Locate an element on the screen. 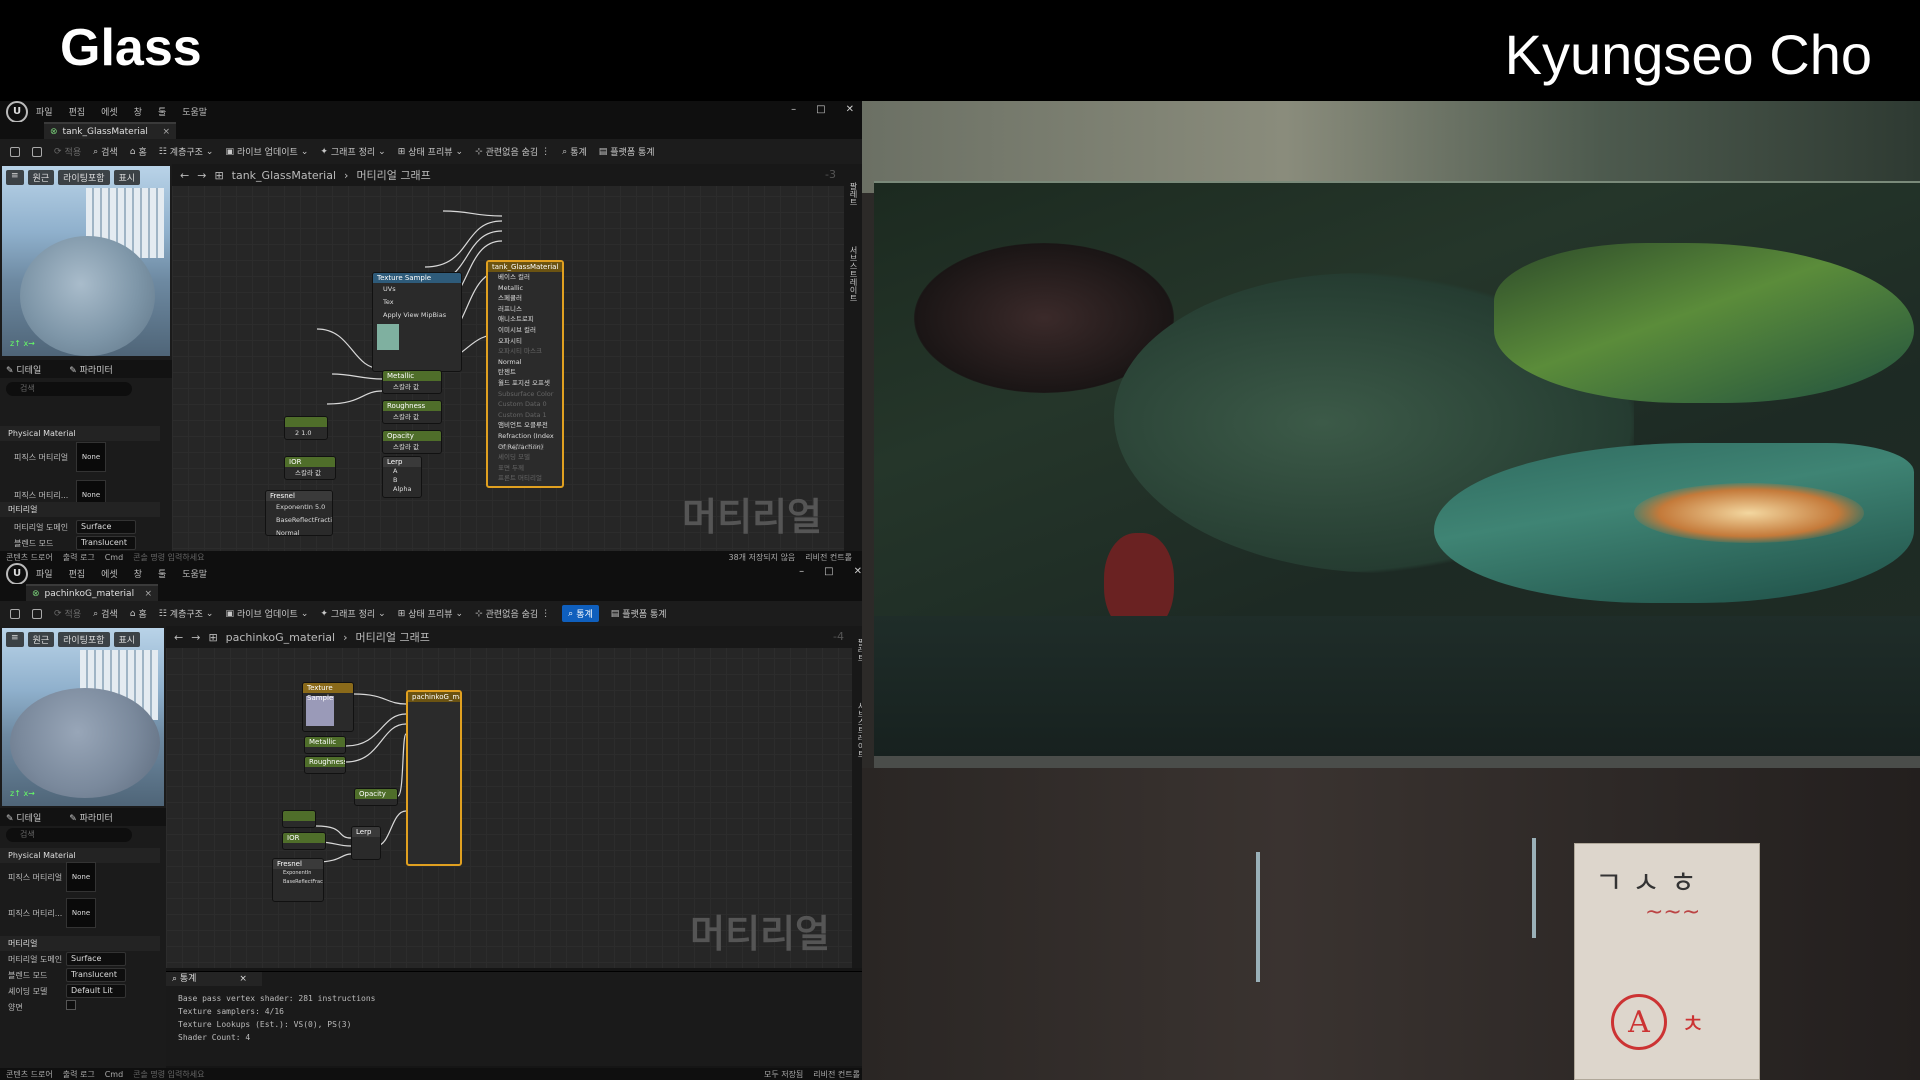 The height and width of the screenshot is (1080, 1920). two-sided-checkbox is located at coordinates (71, 1005).